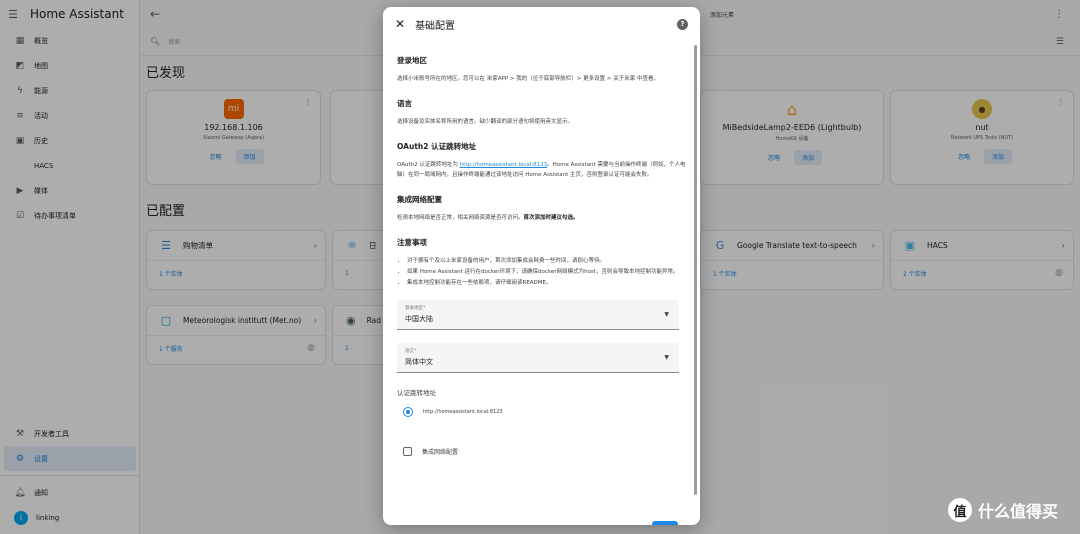  Describe the element at coordinates (419, 199) in the screenshot. I see `section-network-title: 集成网络配置` at that location.